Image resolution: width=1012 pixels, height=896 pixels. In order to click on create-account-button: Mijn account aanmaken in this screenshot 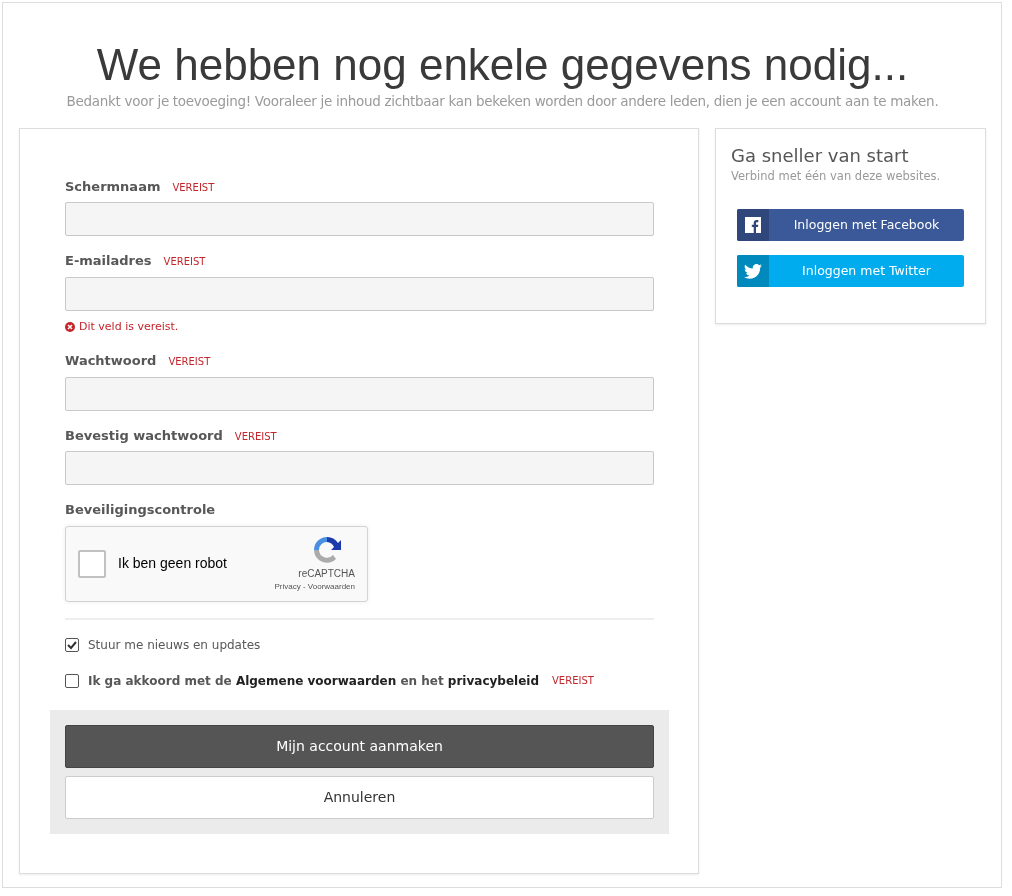, I will do `click(359, 746)`.